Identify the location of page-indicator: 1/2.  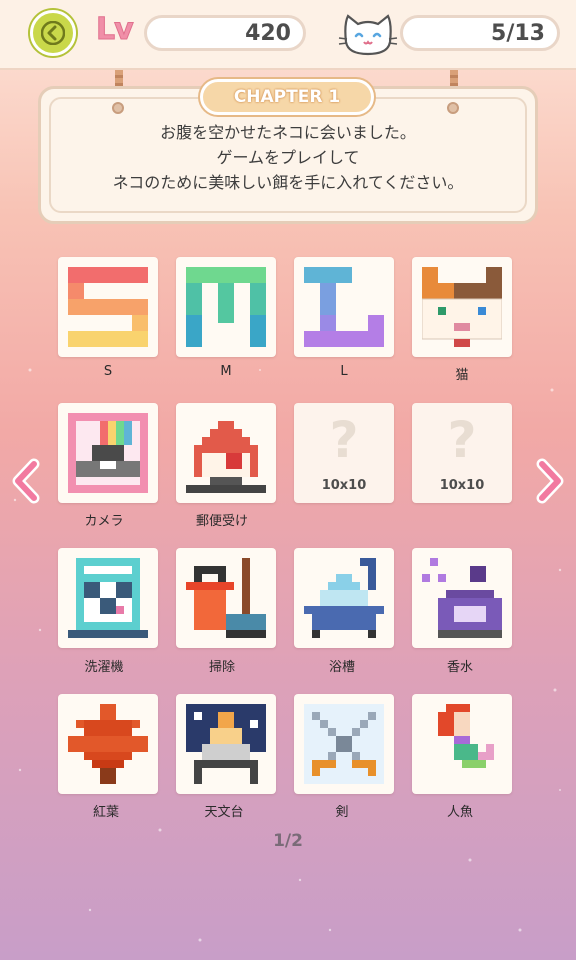
(288, 841).